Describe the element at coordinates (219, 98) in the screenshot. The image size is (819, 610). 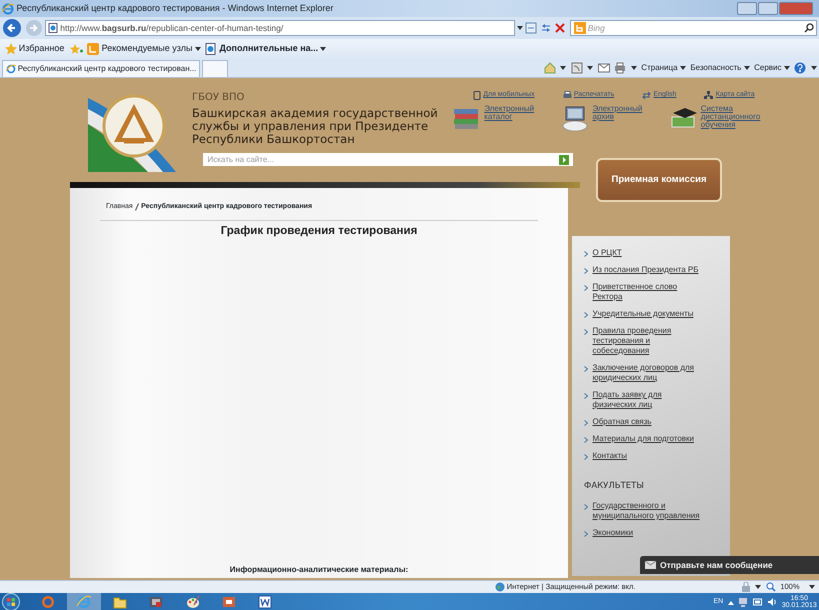
I see `organization-type: ГБОУ ВПО` at that location.